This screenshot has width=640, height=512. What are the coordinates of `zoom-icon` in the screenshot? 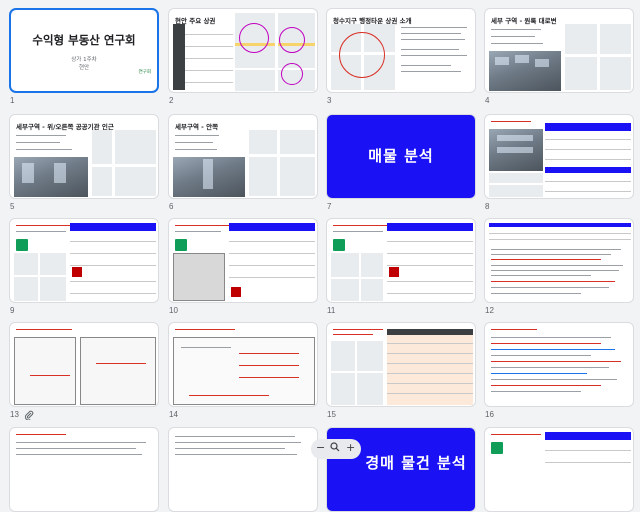 It's located at (335, 448).